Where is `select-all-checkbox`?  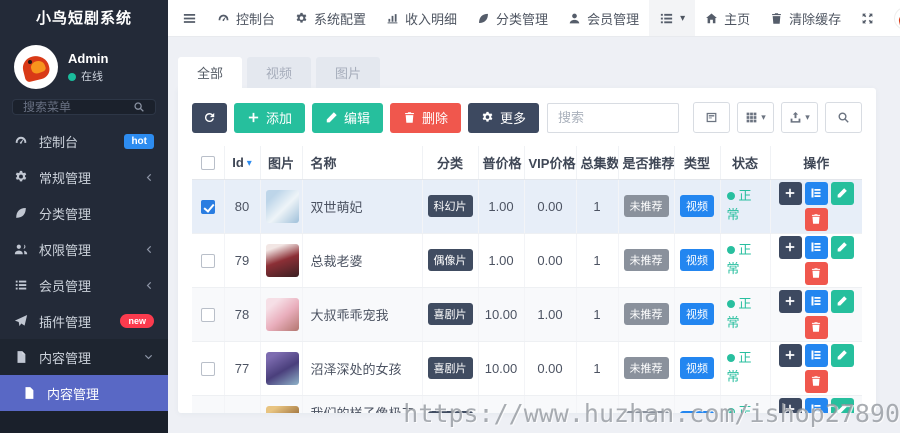
select-all-checkbox is located at coordinates (207, 163).